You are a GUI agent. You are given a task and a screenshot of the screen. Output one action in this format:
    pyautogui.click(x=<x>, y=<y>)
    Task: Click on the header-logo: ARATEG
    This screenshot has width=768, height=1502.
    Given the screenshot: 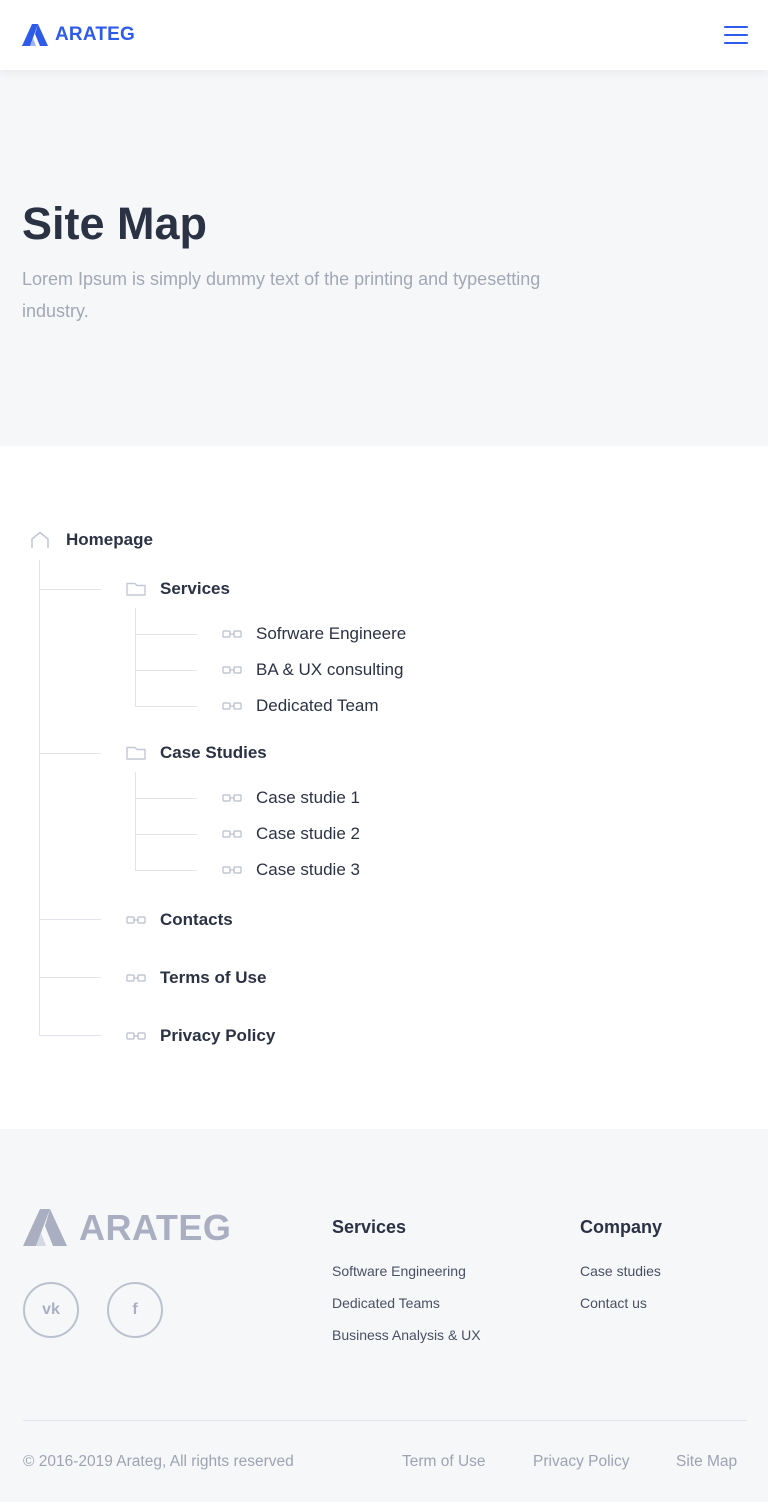 What is the action you would take?
    pyautogui.click(x=78, y=35)
    